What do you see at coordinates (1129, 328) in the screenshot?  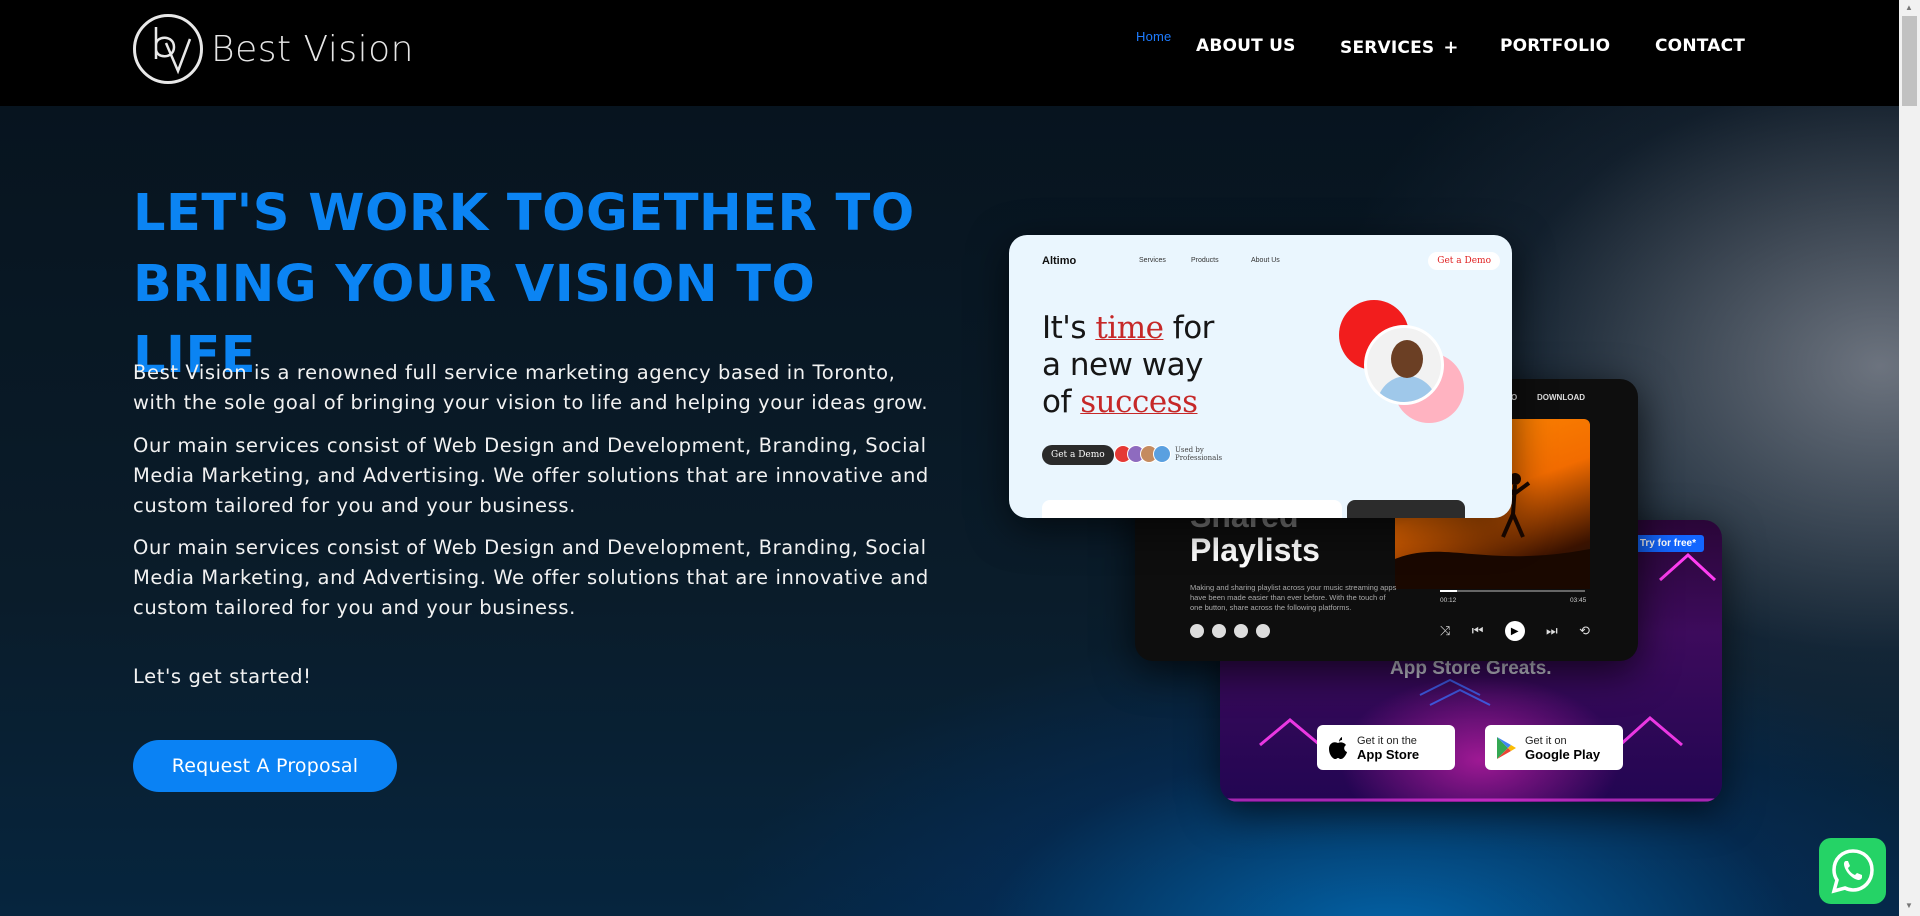 I see `altimo-headline-accent: time` at bounding box center [1129, 328].